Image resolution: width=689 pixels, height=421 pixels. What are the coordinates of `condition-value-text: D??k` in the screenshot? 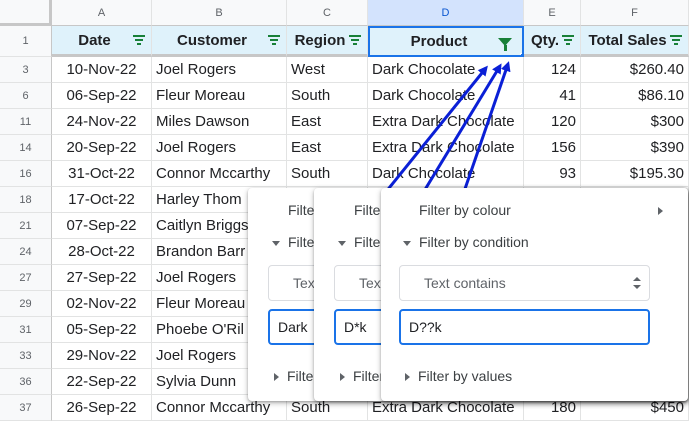 It's located at (425, 327).